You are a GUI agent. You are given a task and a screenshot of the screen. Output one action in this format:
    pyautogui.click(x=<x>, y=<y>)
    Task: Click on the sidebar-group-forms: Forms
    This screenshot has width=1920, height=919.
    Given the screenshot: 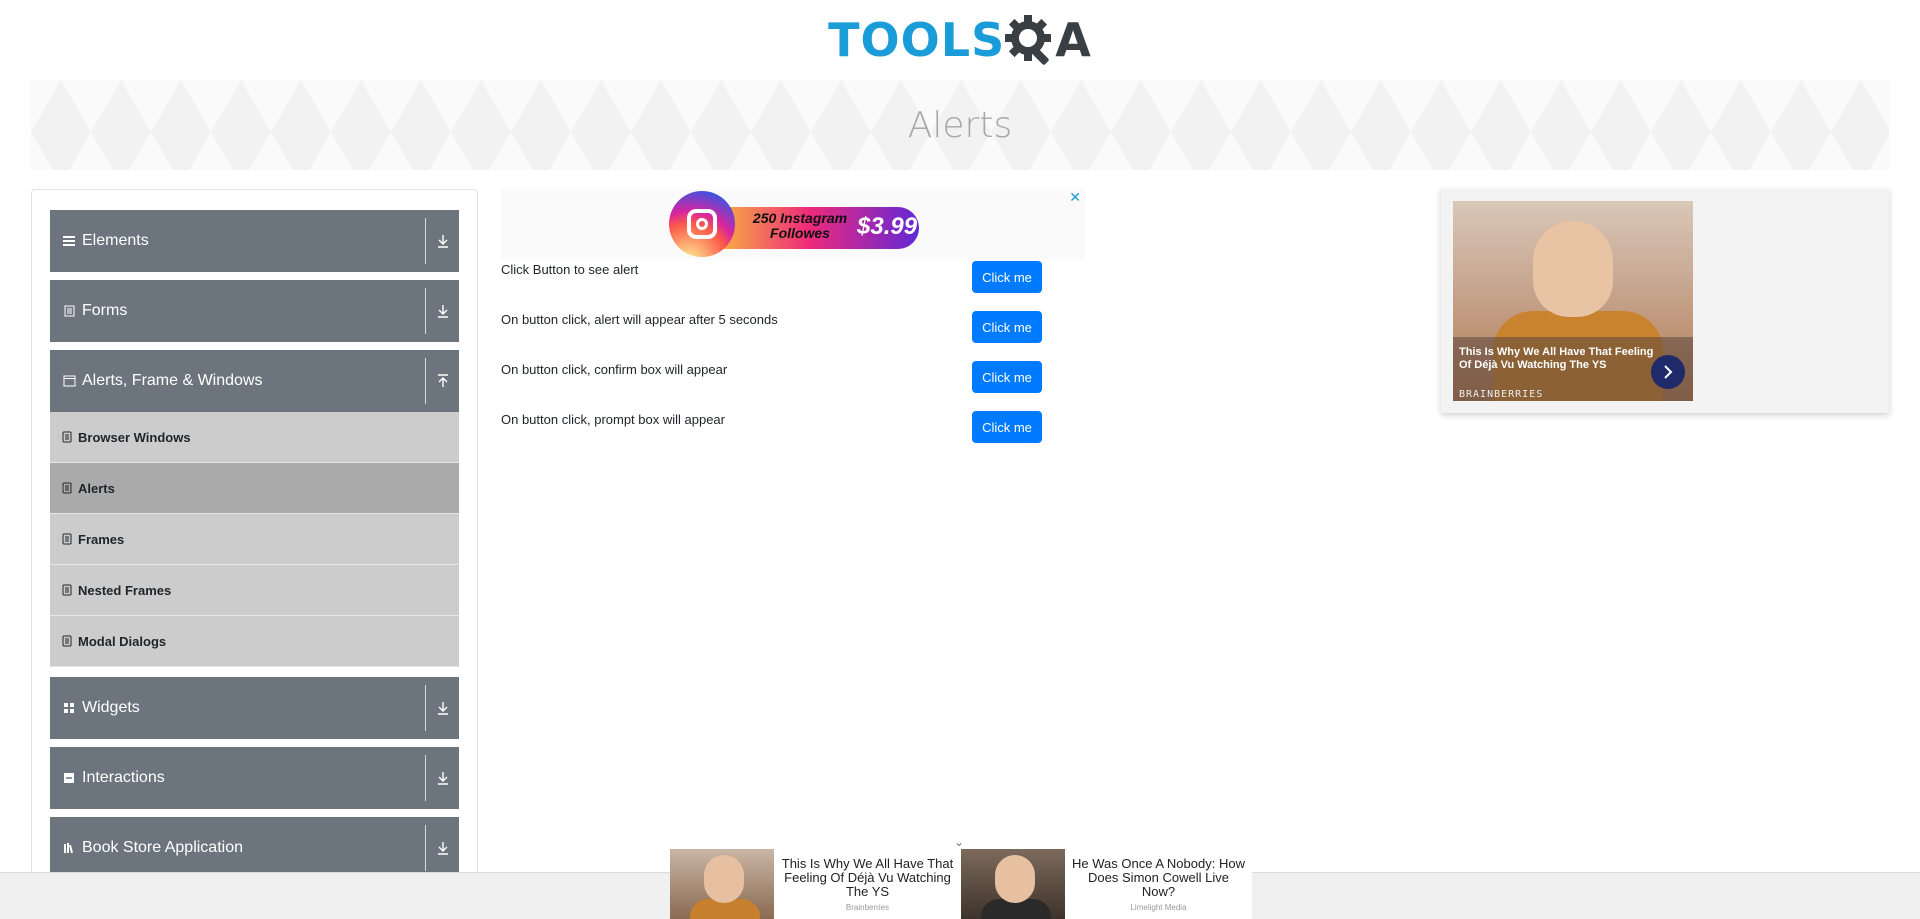 What is the action you would take?
    pyautogui.click(x=254, y=311)
    